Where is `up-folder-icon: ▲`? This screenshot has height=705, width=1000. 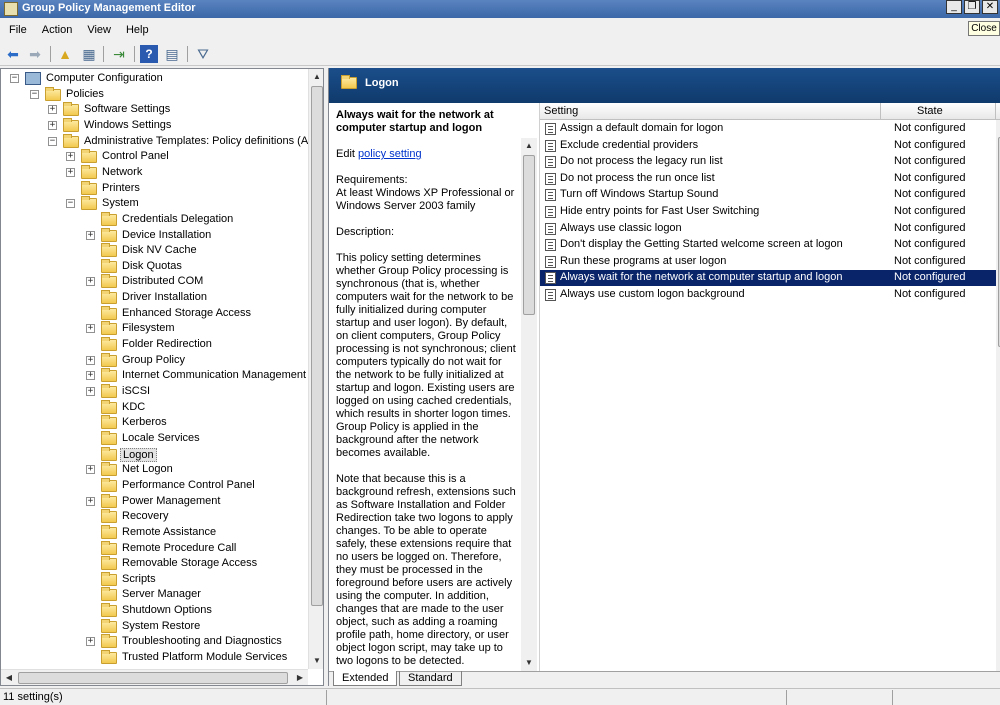
up-folder-icon: ▲ is located at coordinates (65, 54).